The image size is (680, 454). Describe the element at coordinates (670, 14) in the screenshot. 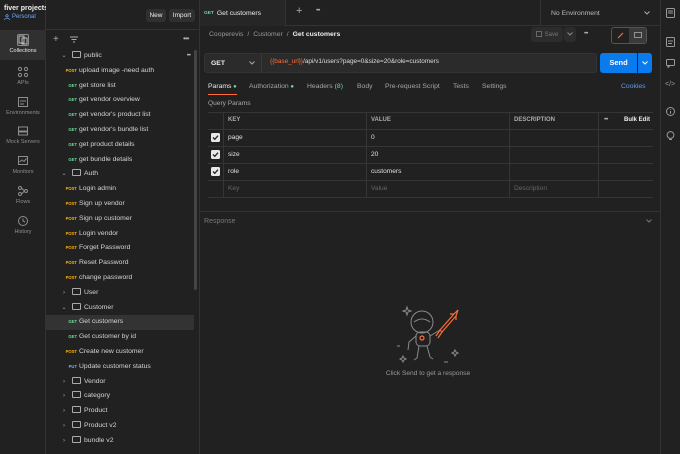

I see `documentation-icon` at that location.